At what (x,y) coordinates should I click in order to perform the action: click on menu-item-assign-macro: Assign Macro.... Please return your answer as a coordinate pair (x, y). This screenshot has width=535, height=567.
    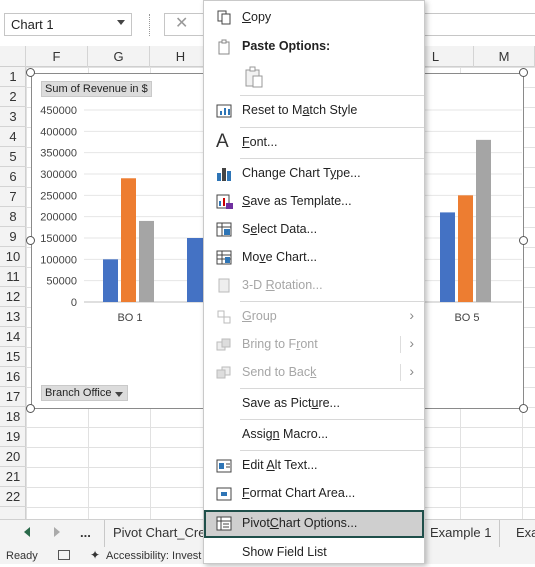
    Looking at the image, I should click on (314, 435).